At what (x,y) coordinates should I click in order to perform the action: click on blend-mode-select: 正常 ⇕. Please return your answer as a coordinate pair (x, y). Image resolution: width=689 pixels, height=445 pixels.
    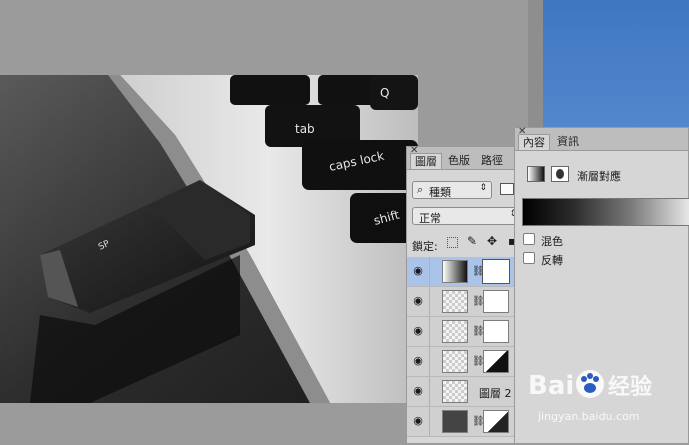
    Looking at the image, I should click on (467, 216).